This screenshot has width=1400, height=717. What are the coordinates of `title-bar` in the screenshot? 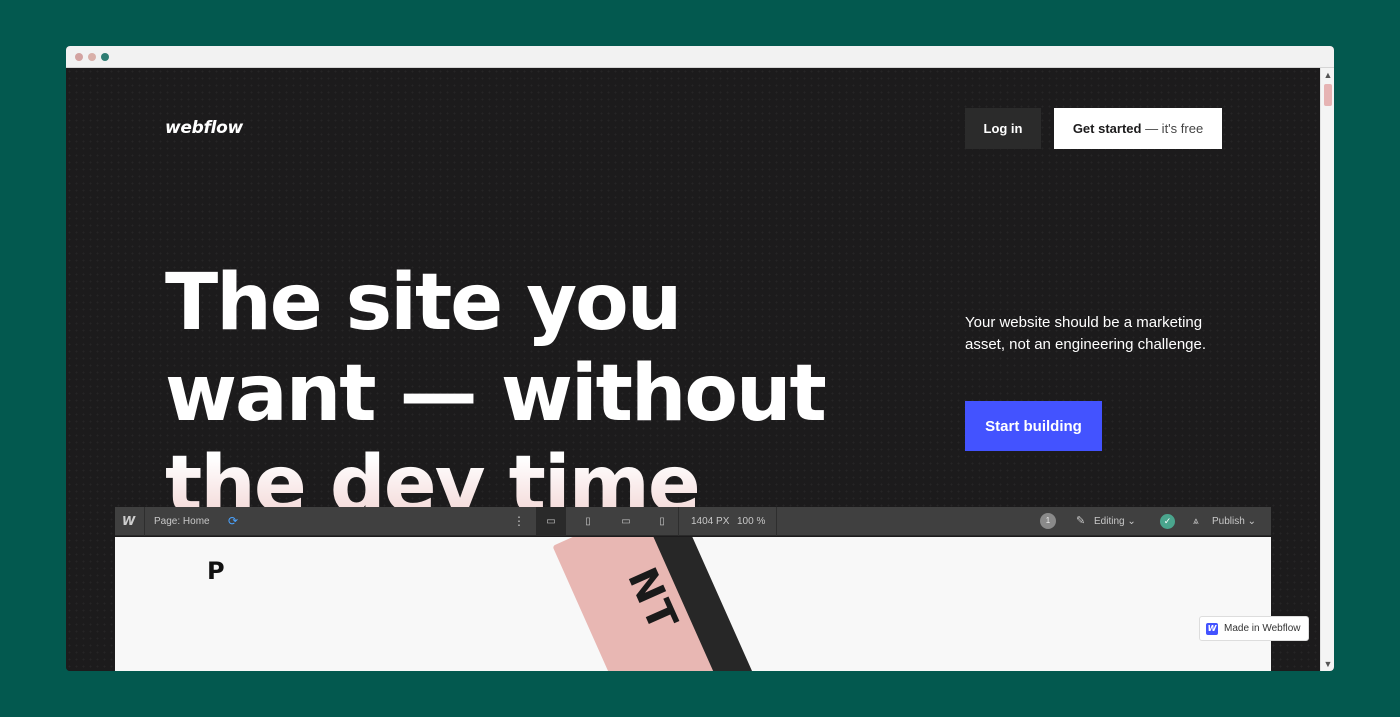 It's located at (700, 57).